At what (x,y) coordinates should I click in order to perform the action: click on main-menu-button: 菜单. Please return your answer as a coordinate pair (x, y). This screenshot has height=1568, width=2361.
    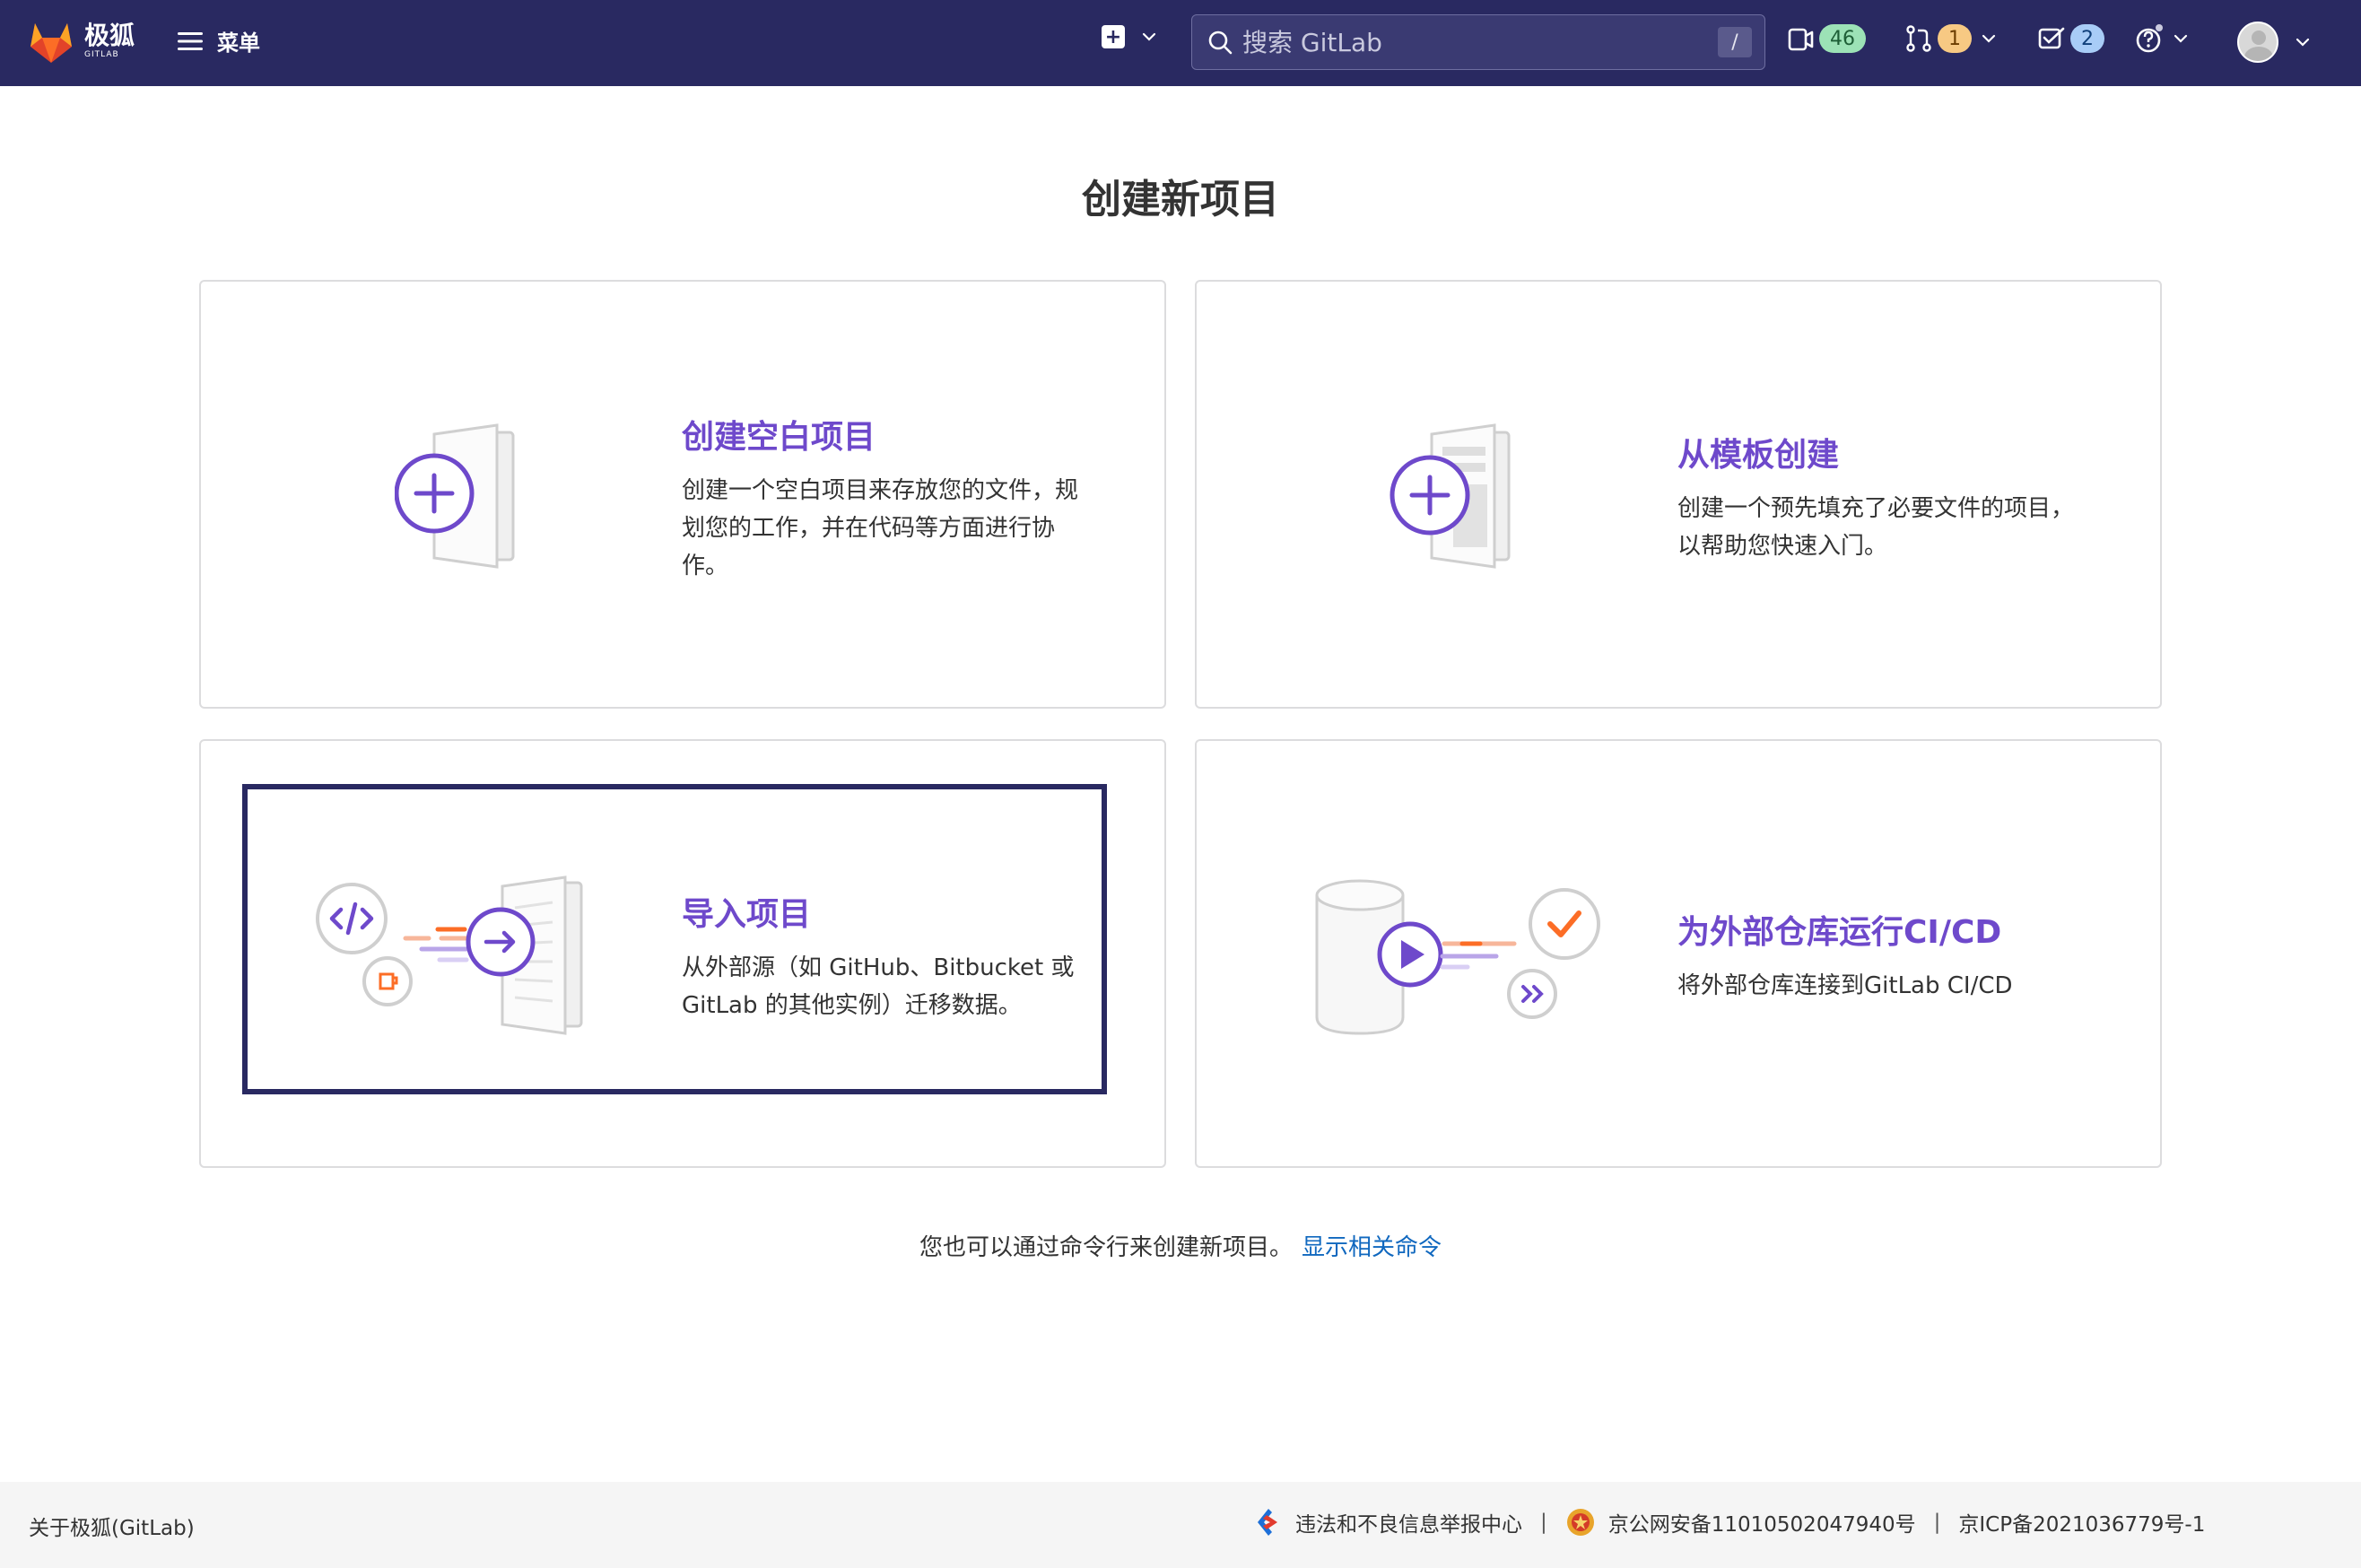
    Looking at the image, I should click on (218, 41).